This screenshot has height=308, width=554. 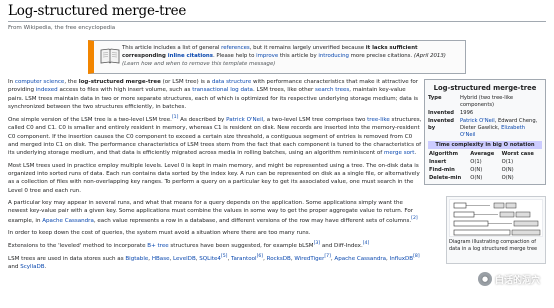 What do you see at coordinates (366, 243) in the screenshot?
I see `citation-4: [4]` at bounding box center [366, 243].